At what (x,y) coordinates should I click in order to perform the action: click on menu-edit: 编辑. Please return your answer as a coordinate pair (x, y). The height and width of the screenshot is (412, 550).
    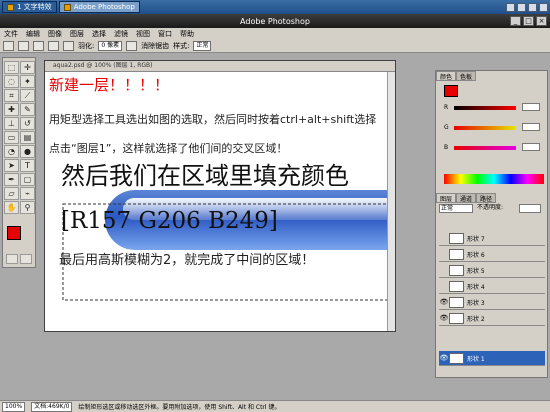
    Looking at the image, I should click on (33, 34).